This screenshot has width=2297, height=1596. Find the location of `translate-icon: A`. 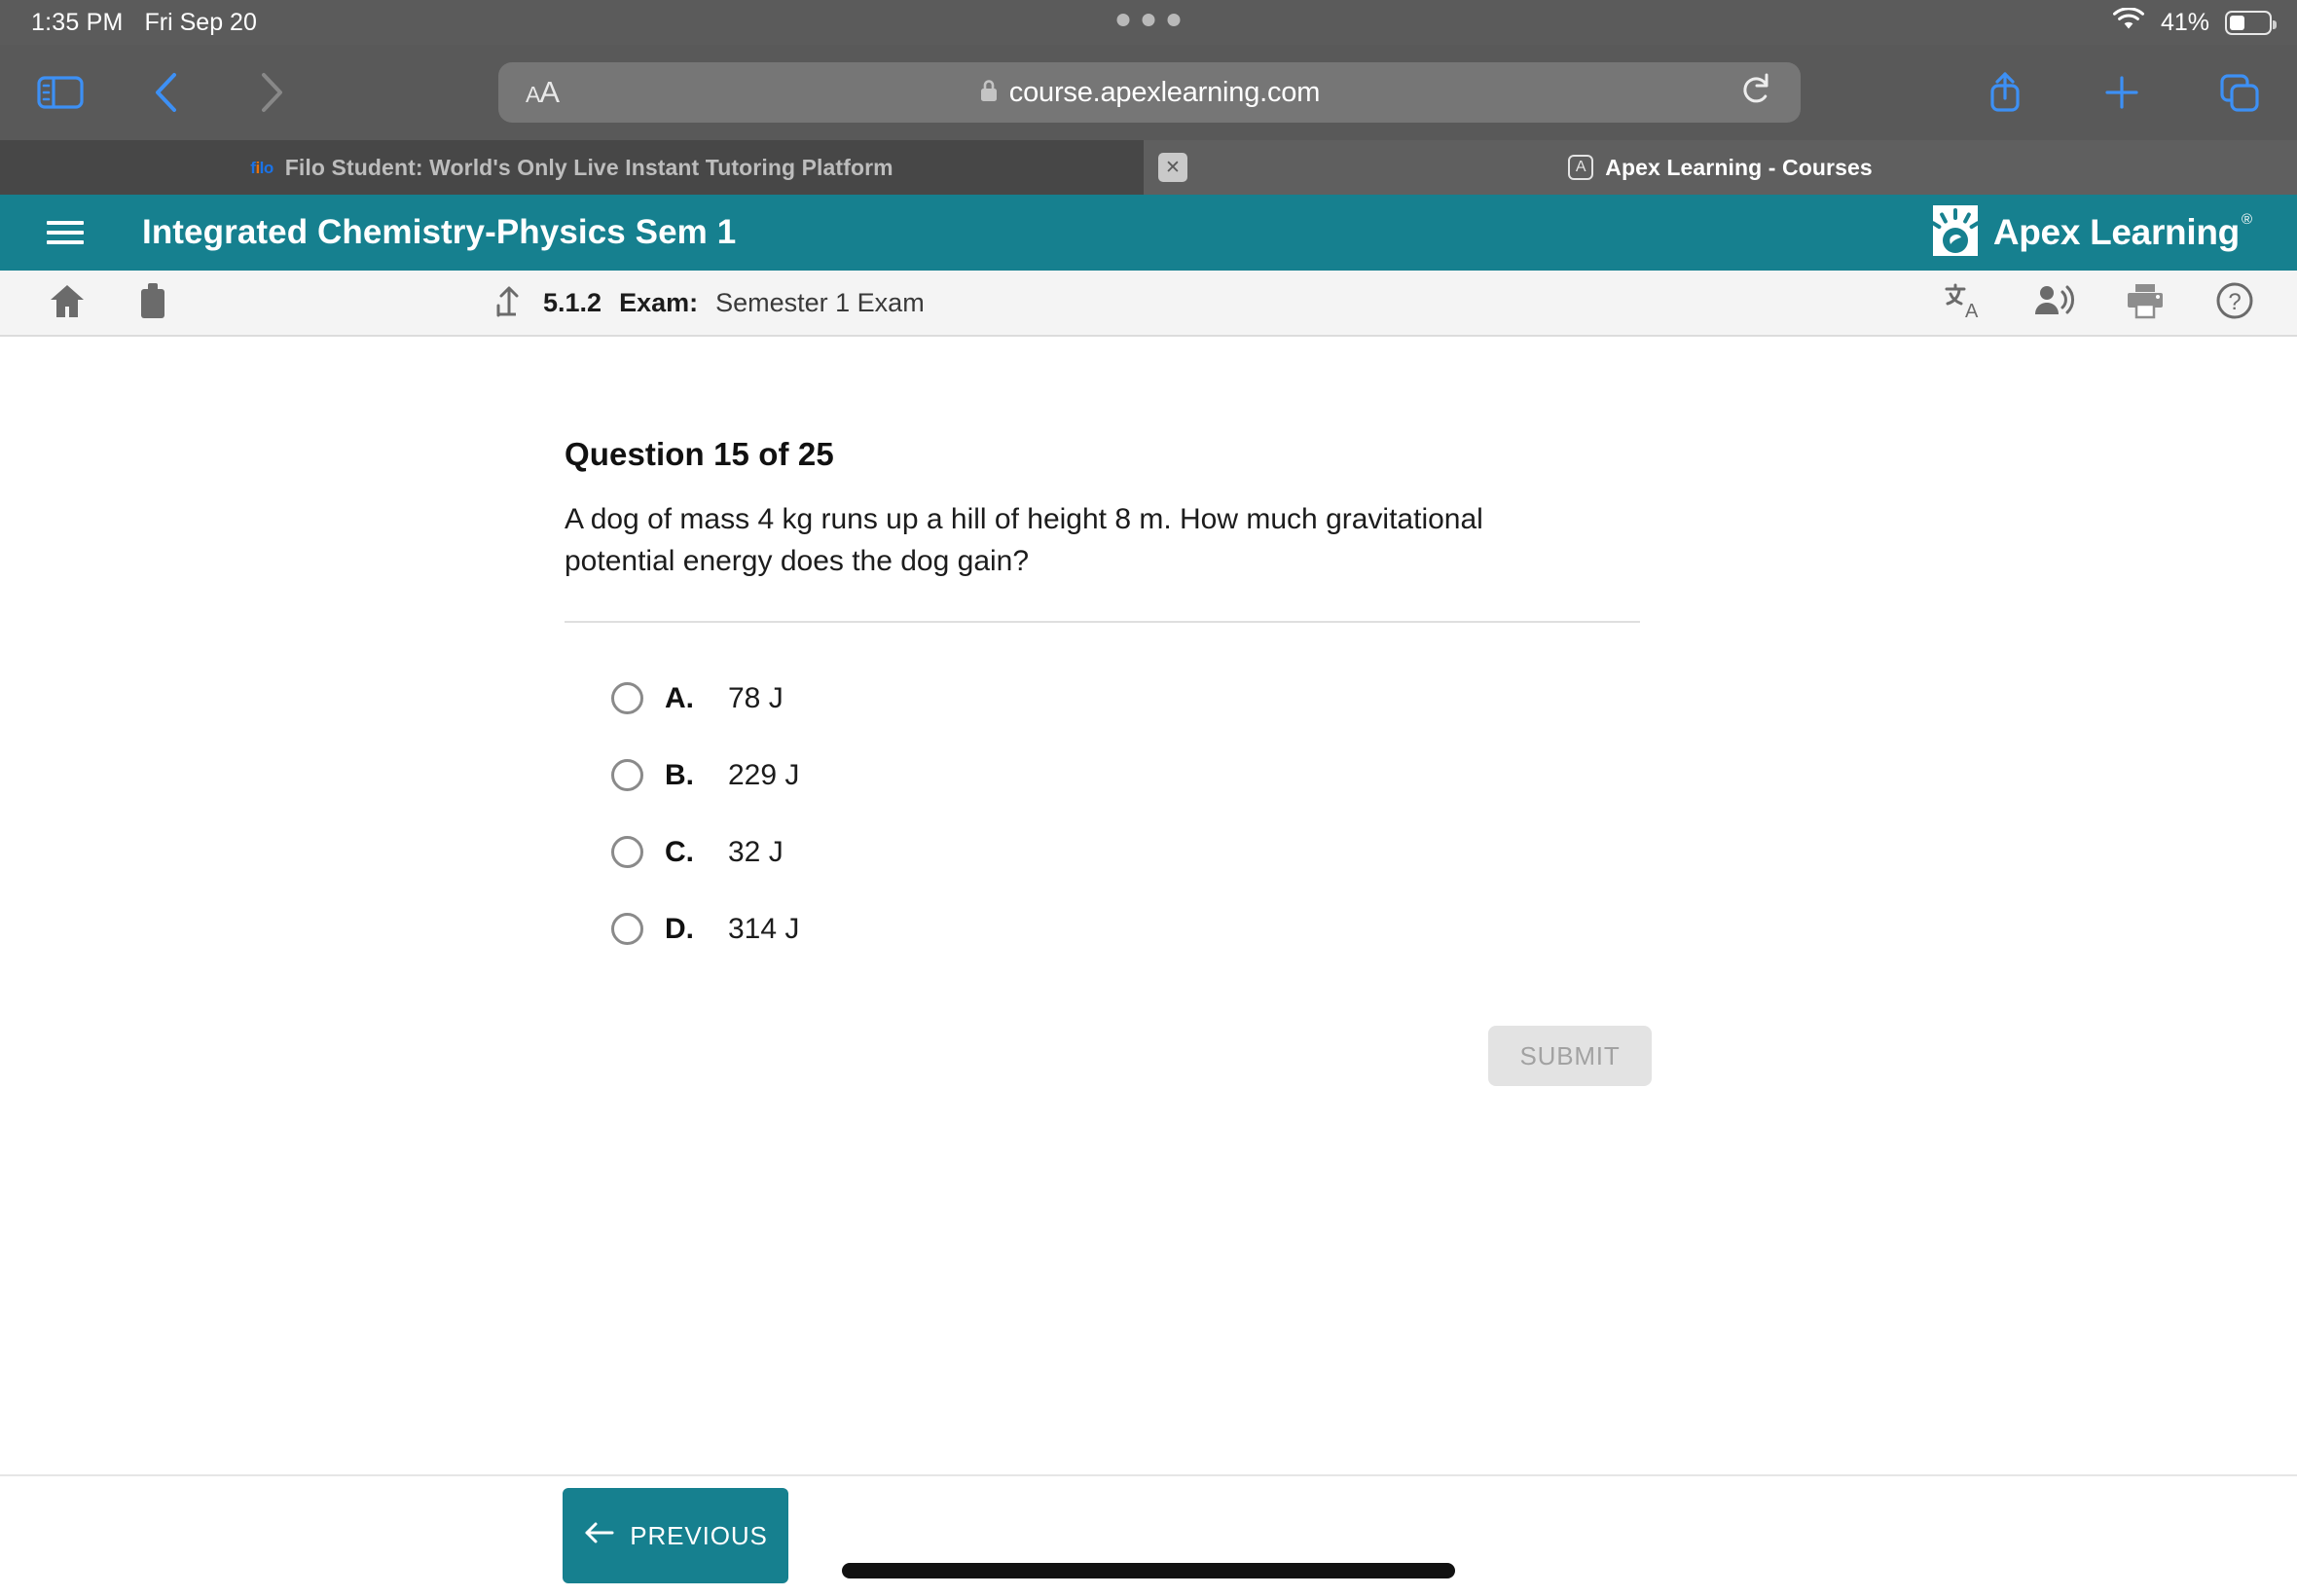

translate-icon: A is located at coordinates (1964, 303).